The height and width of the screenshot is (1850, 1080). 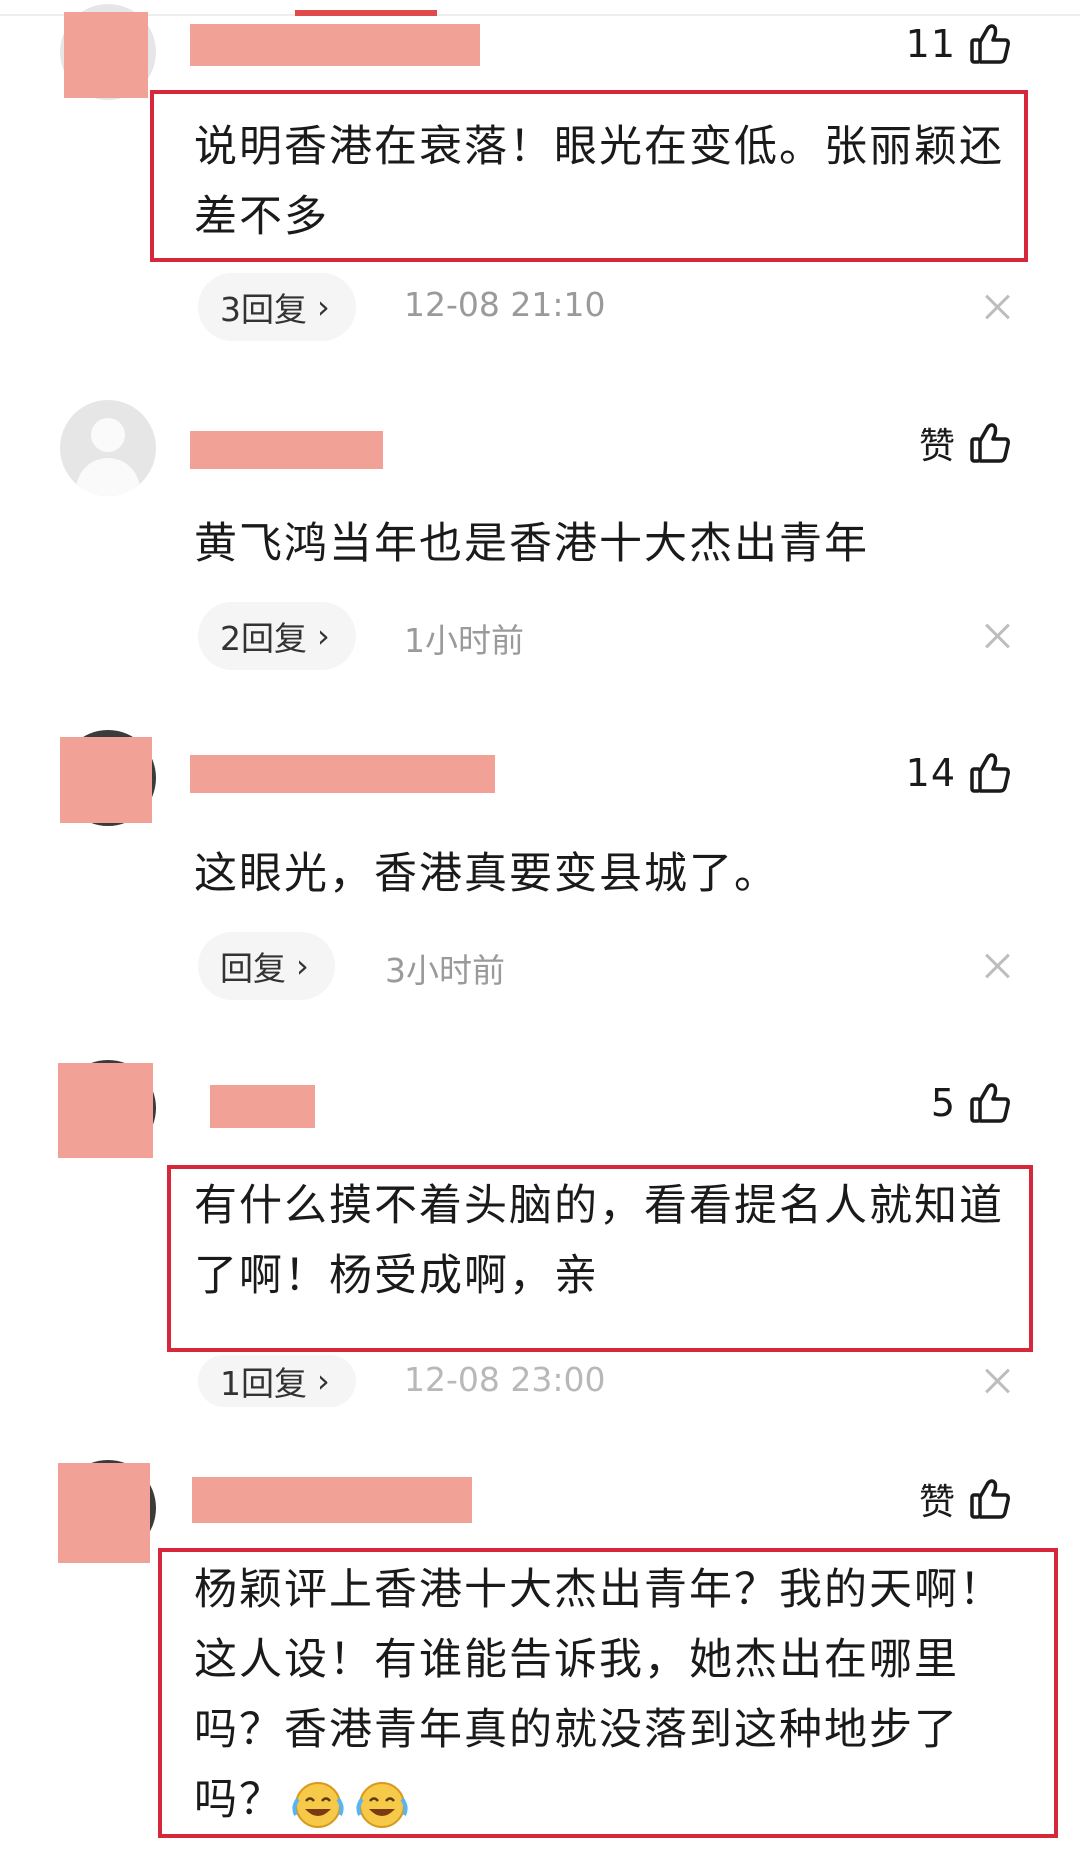 What do you see at coordinates (263, 1383) in the screenshot?
I see `reply-label: 1回复` at bounding box center [263, 1383].